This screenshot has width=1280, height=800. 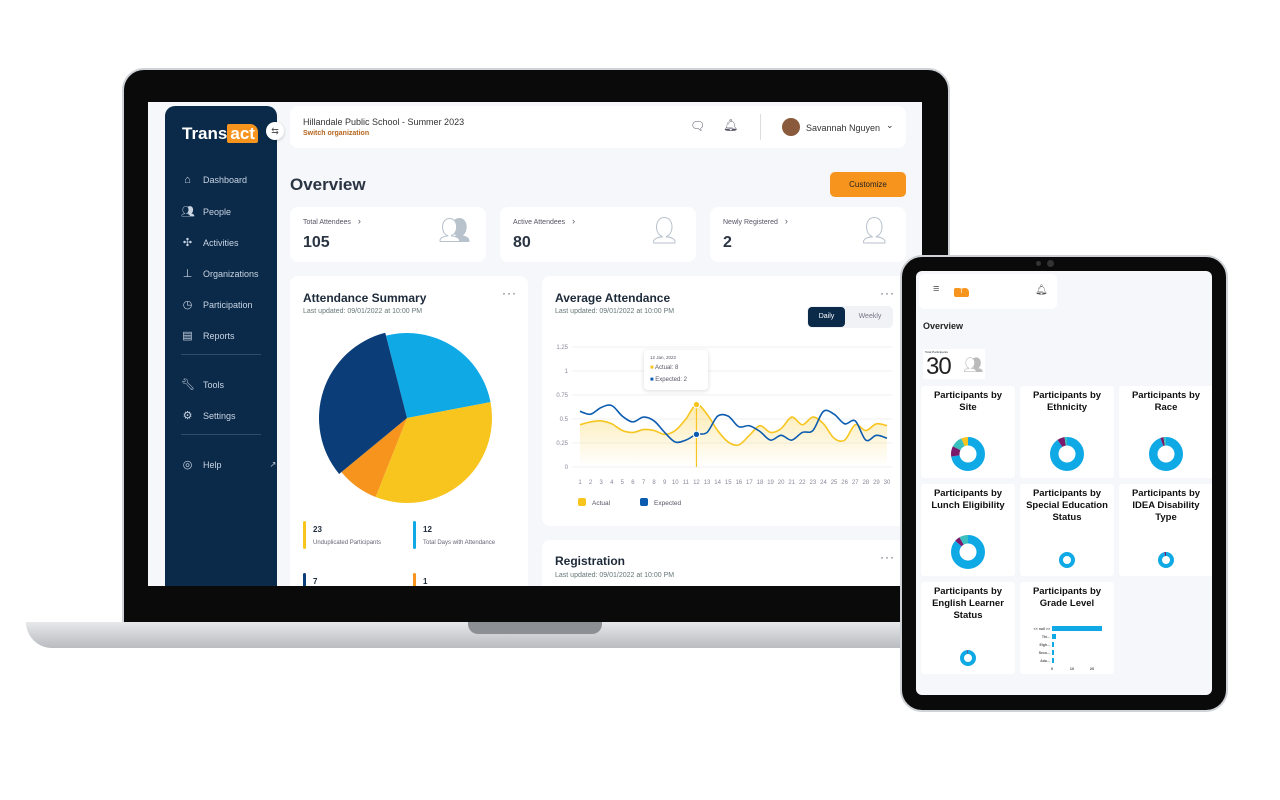 I want to click on sidebar-item-reports: ▤ Reports, so click(x=208, y=335).